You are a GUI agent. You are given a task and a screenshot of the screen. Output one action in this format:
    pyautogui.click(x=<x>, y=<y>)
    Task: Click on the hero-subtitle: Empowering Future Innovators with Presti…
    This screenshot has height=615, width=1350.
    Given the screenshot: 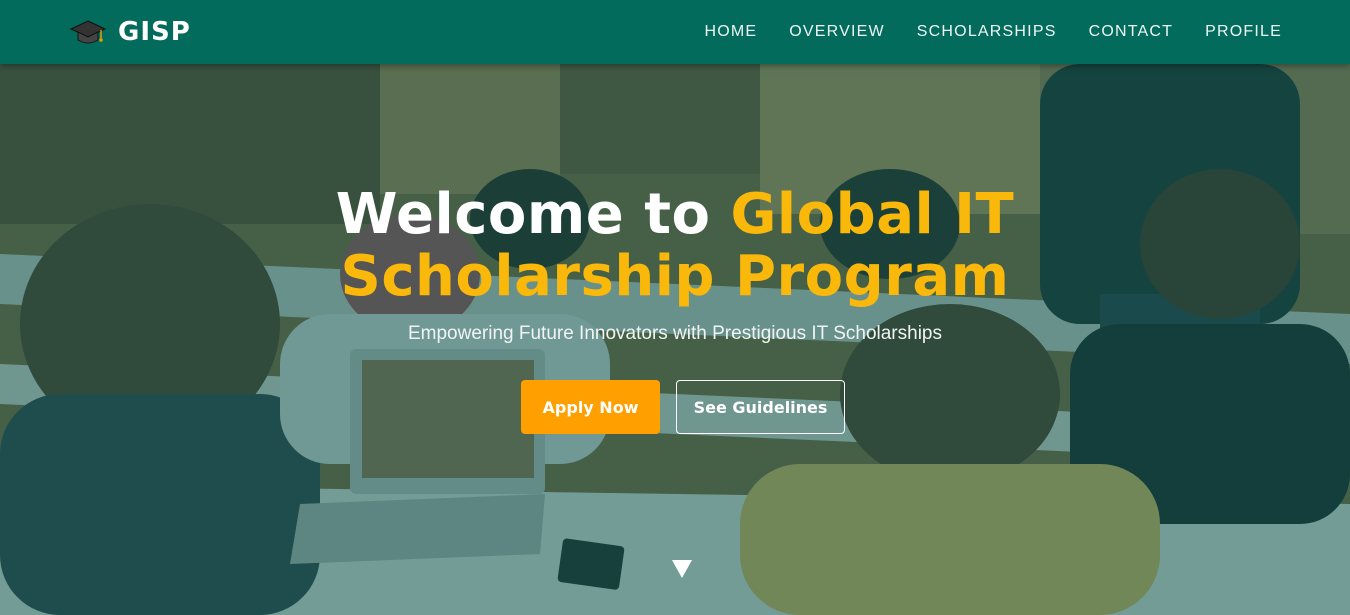 What is the action you would take?
    pyautogui.click(x=674, y=333)
    